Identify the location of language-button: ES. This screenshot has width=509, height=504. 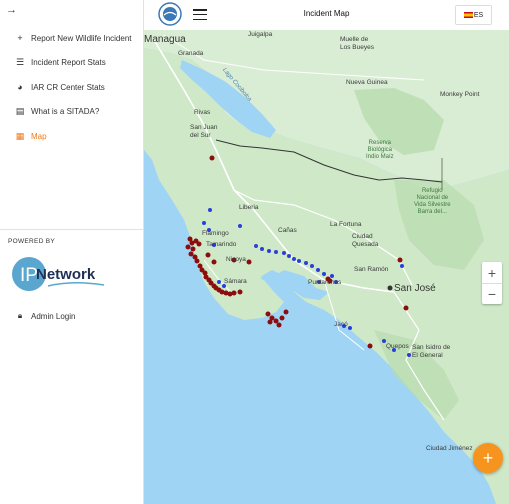
(473, 15).